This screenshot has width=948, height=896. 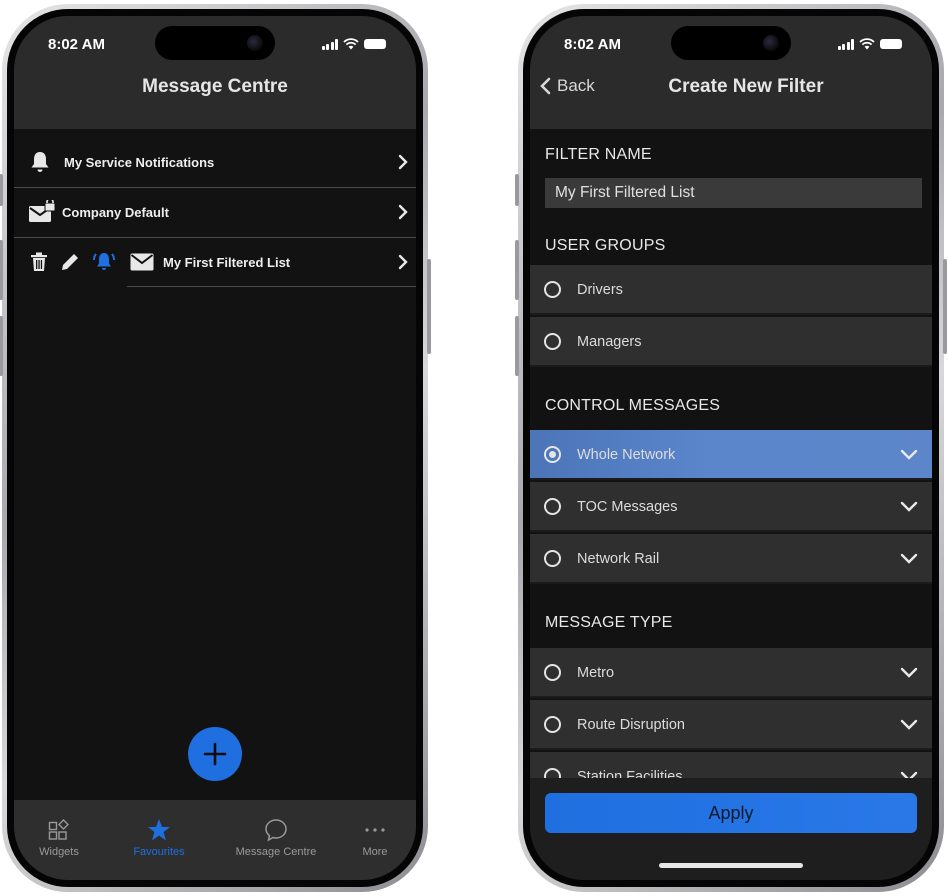 What do you see at coordinates (596, 673) in the screenshot?
I see `option-label: Metro` at bounding box center [596, 673].